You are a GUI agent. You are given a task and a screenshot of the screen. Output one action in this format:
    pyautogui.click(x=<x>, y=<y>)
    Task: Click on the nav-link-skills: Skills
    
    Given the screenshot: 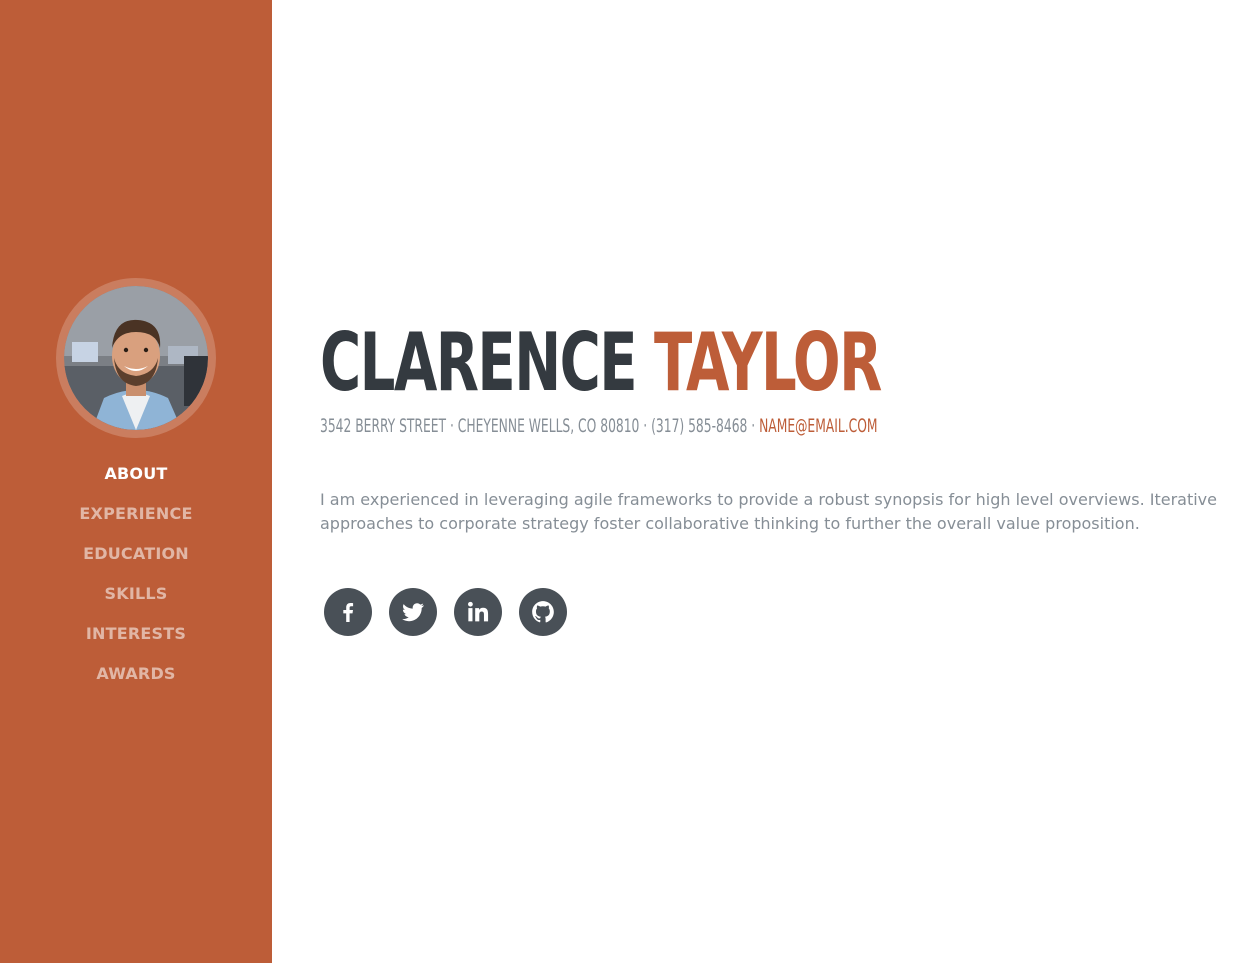 What is the action you would take?
    pyautogui.click(x=136, y=593)
    